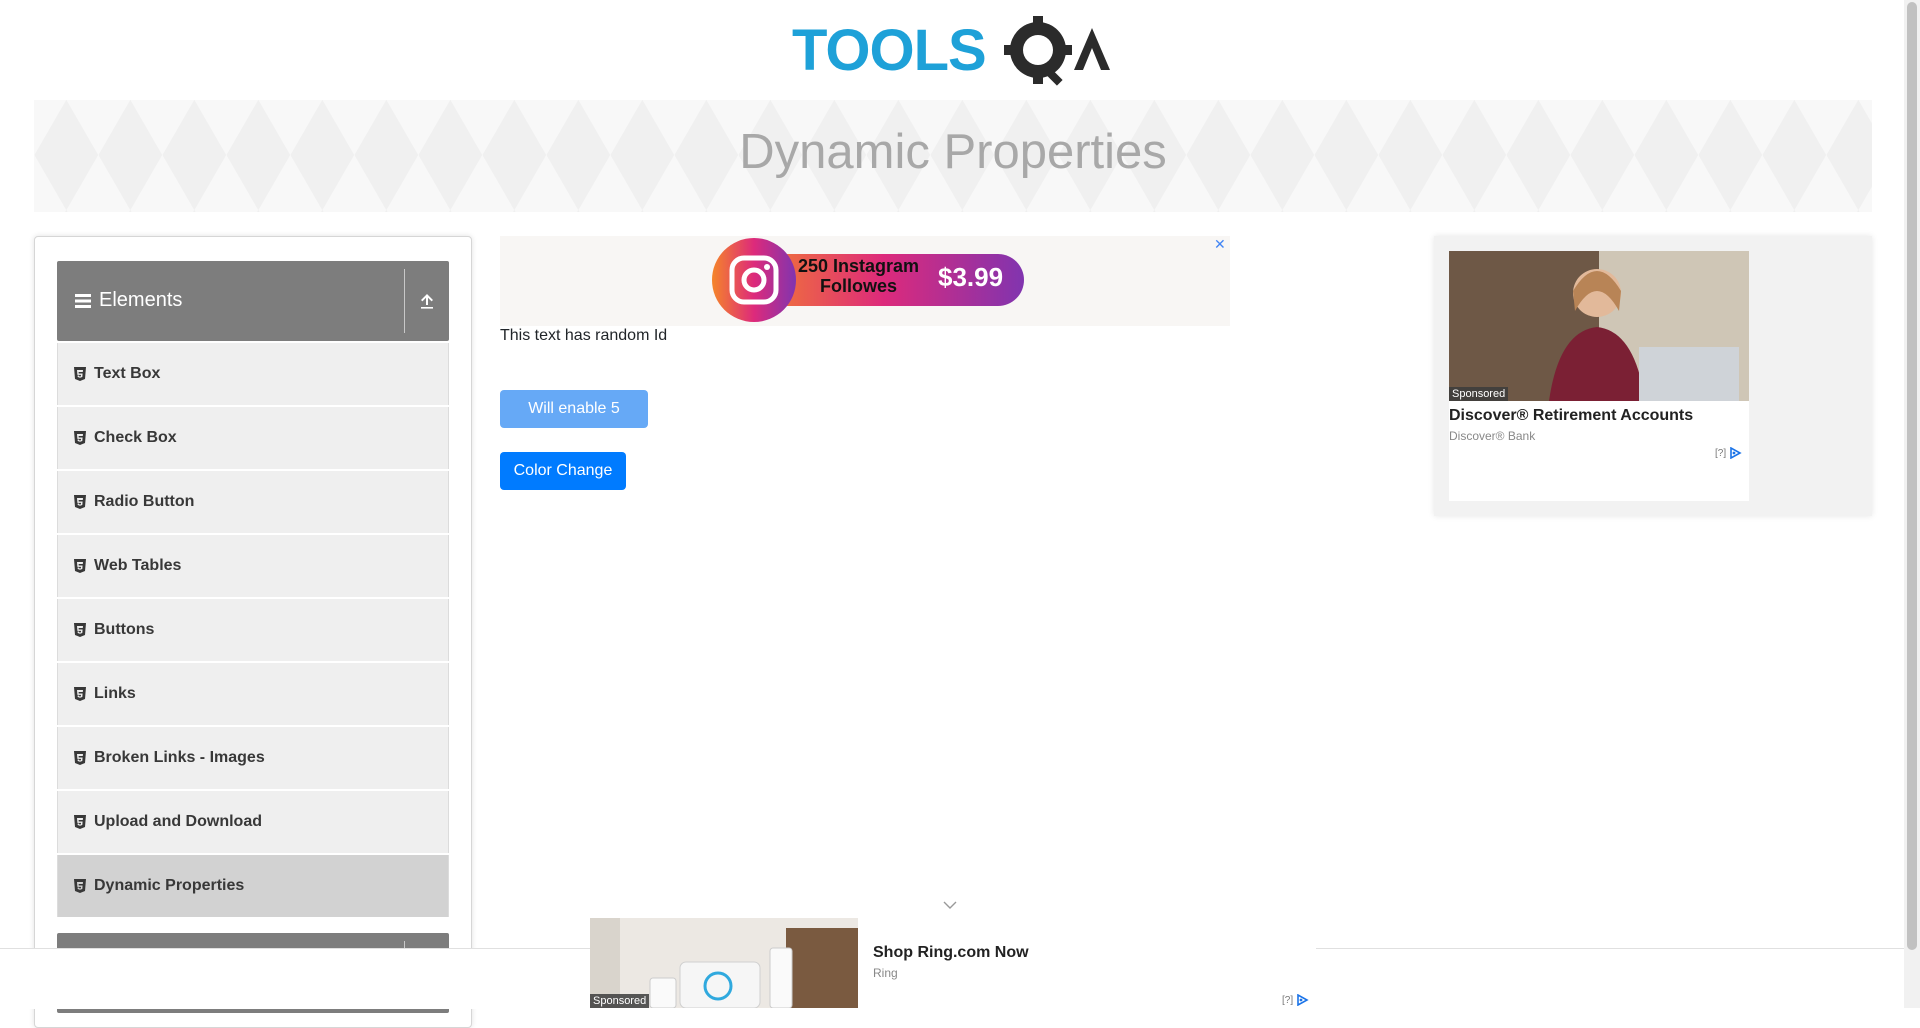 Image resolution: width=1920 pixels, height=1028 pixels. I want to click on sidebar-item-label: Web Tables, so click(138, 565).